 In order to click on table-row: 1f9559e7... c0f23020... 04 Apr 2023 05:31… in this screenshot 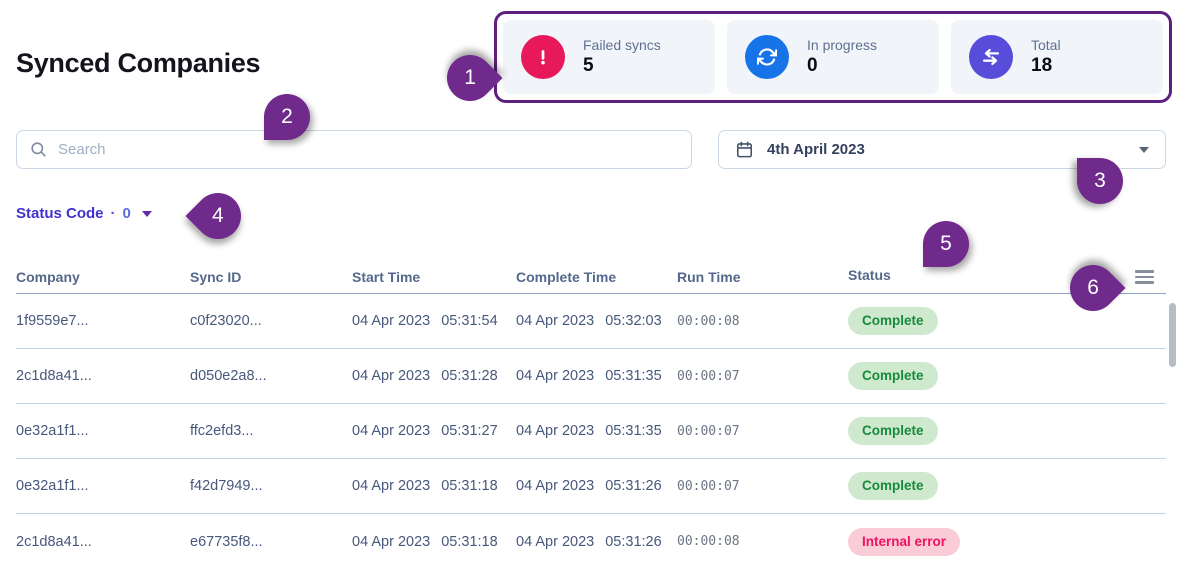, I will do `click(591, 321)`.